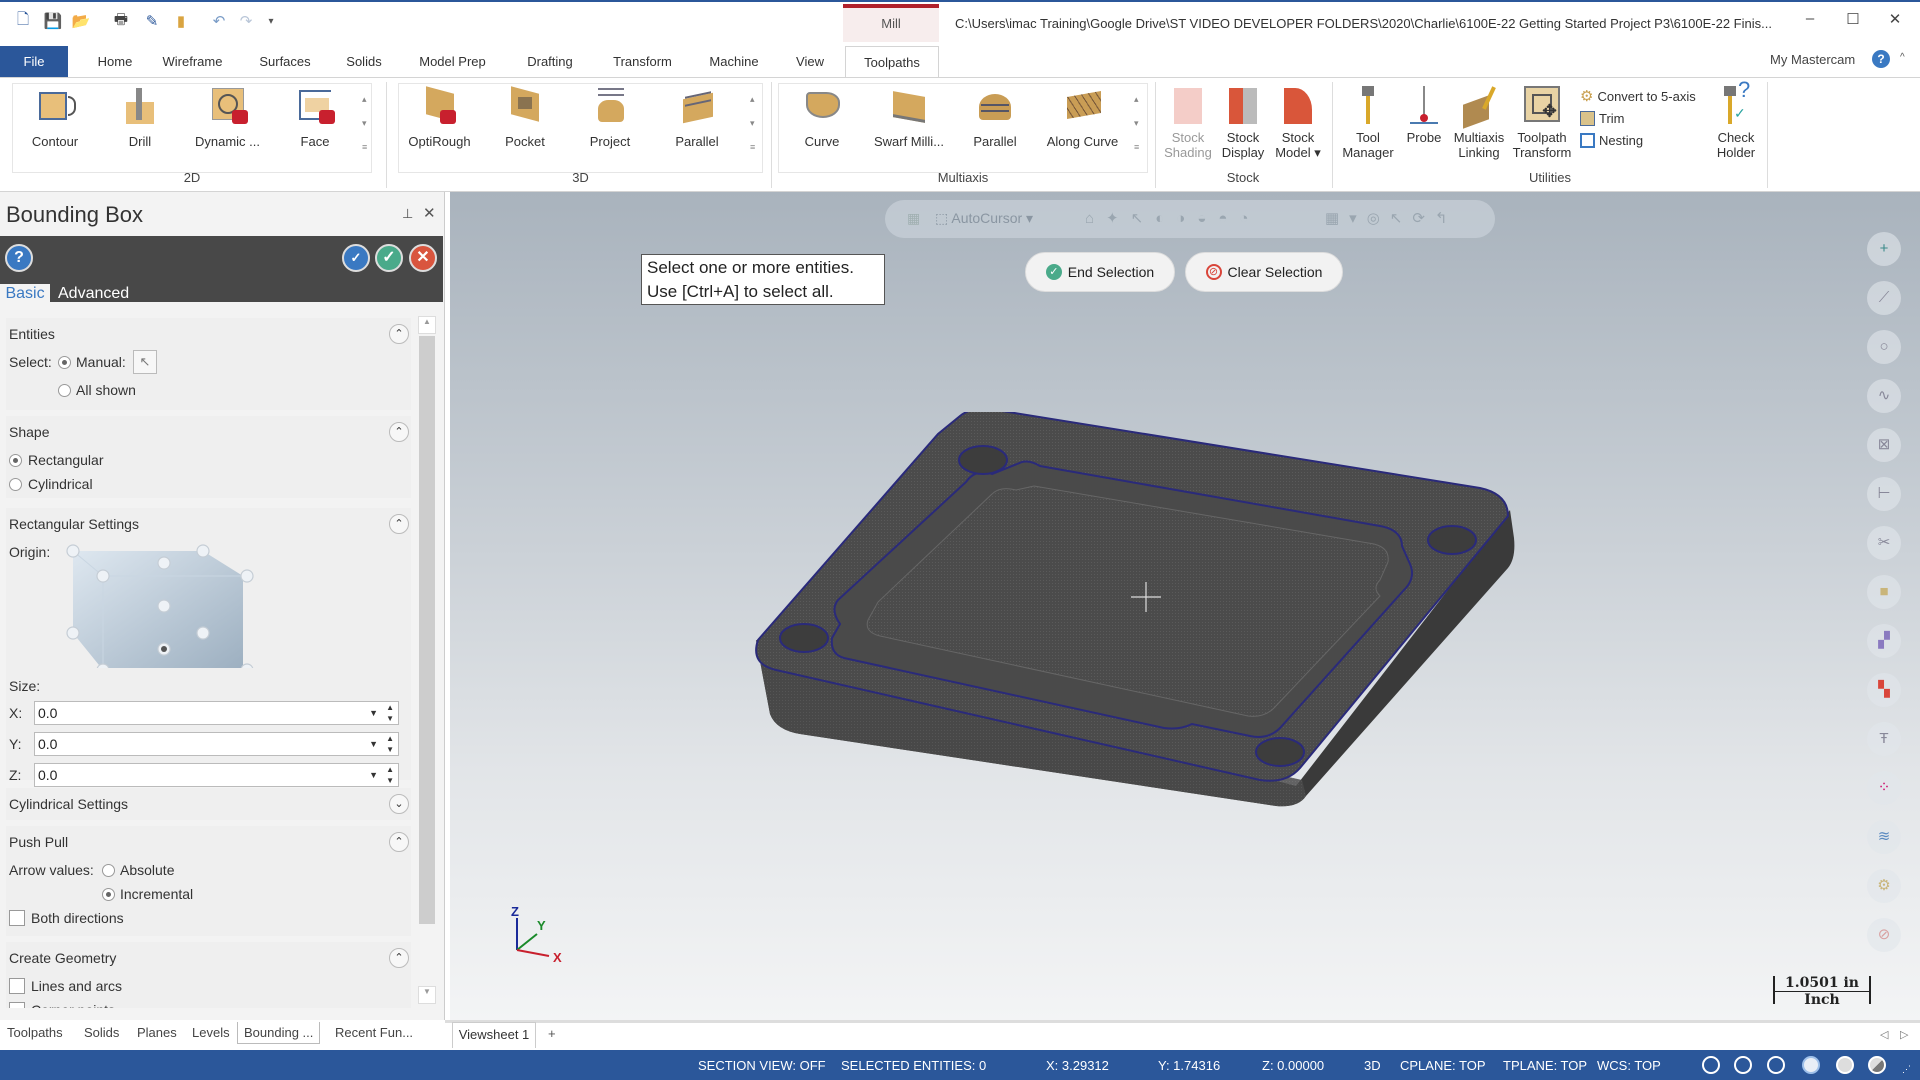 The height and width of the screenshot is (1080, 1920). What do you see at coordinates (1743, 1065) in the screenshot?
I see `hidden-line-icon` at bounding box center [1743, 1065].